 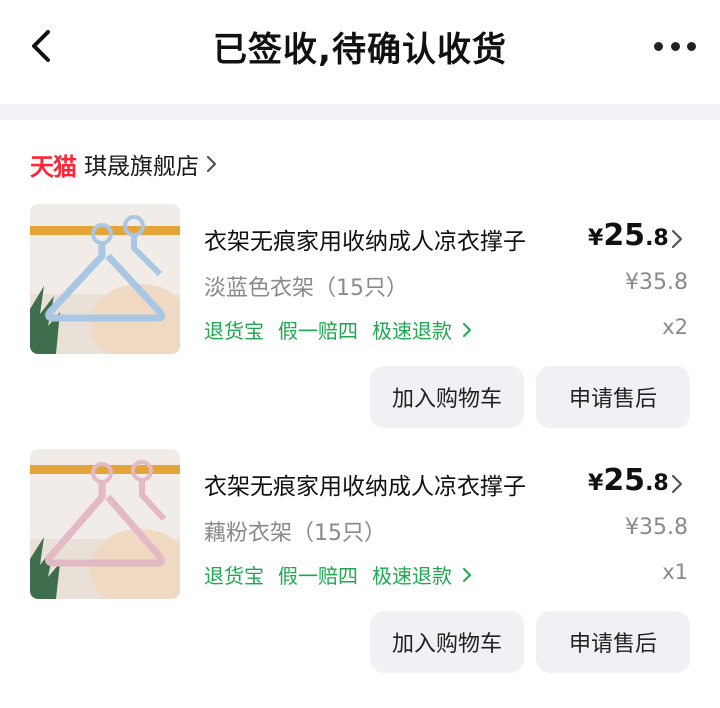 I want to click on section-divider, so click(x=360, y=112).